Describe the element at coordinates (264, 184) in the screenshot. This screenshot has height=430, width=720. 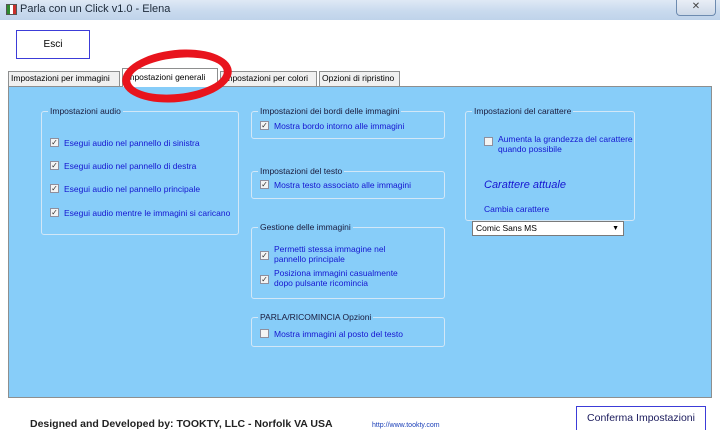
I see `show-text-checkbox: ✓` at that location.